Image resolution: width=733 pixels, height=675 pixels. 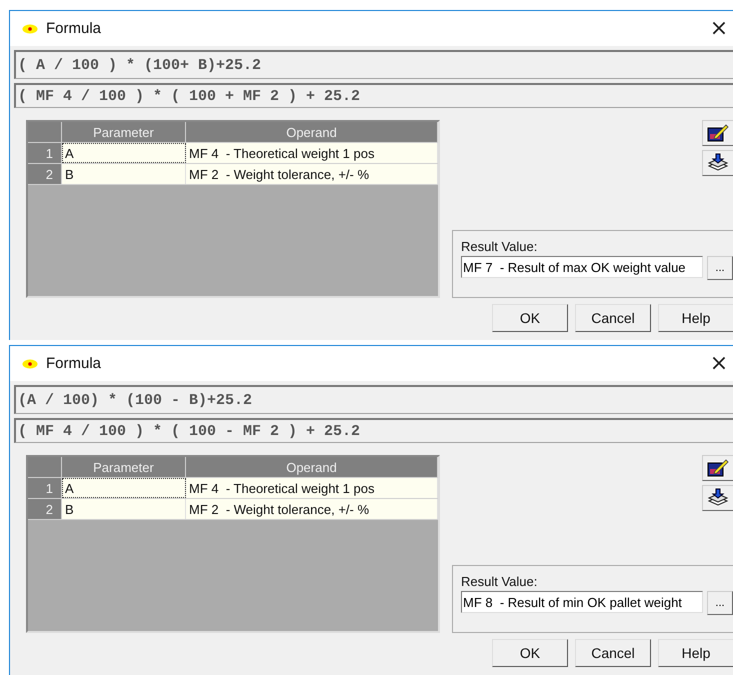 I want to click on formula-field: ( A / 100 ) * (100+ B)+25.2, so click(x=373, y=64).